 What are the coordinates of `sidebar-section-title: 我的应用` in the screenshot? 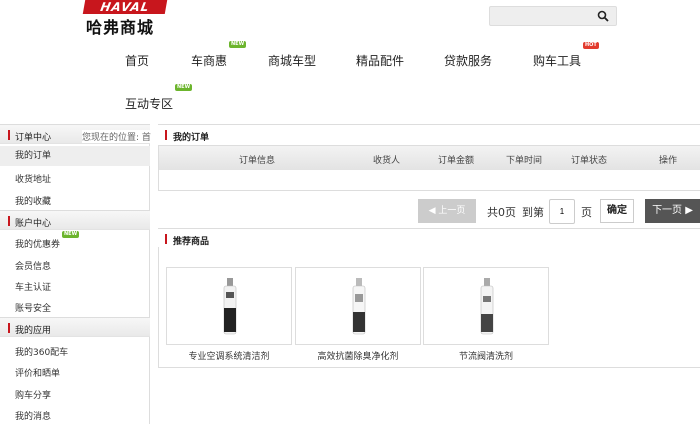 It's located at (33, 331).